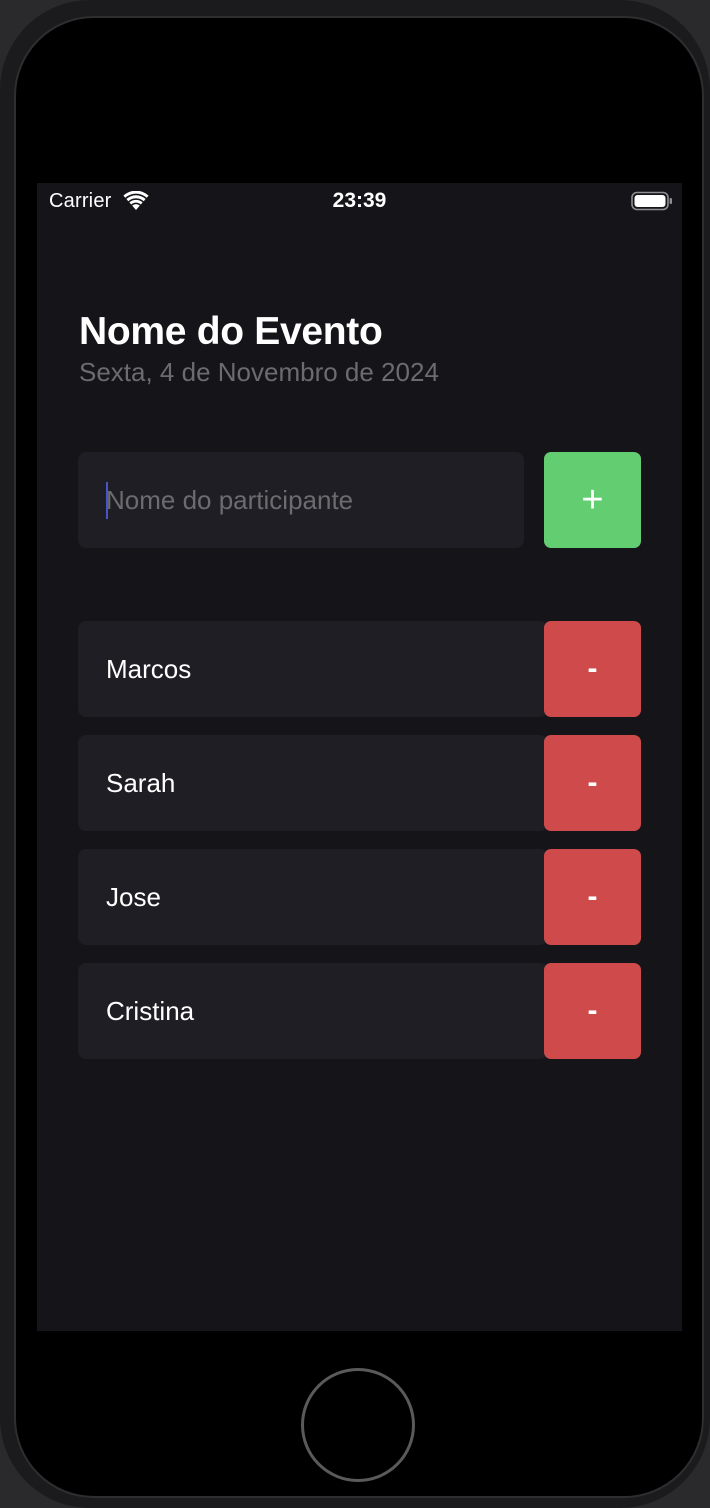  Describe the element at coordinates (259, 372) in the screenshot. I see `event-date: Sexta, 4 de Novembro de 2024` at that location.